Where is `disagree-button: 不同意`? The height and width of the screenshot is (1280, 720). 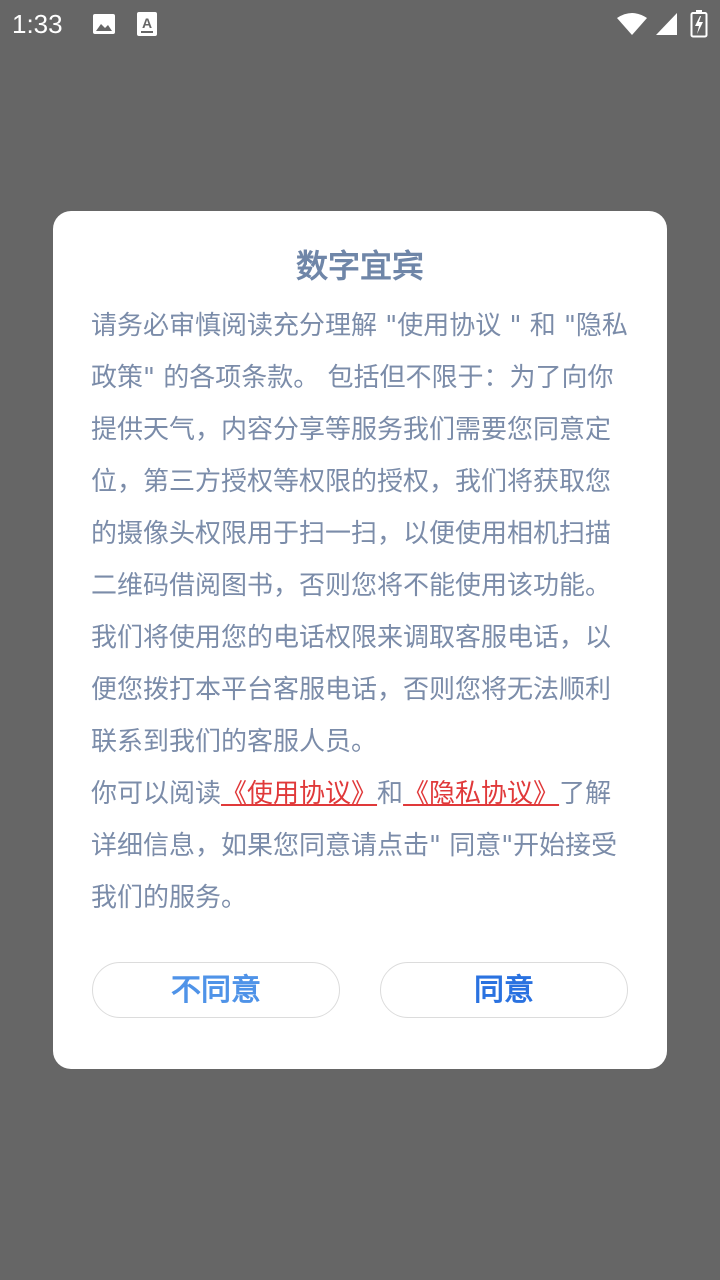
disagree-button: 不同意 is located at coordinates (216, 990).